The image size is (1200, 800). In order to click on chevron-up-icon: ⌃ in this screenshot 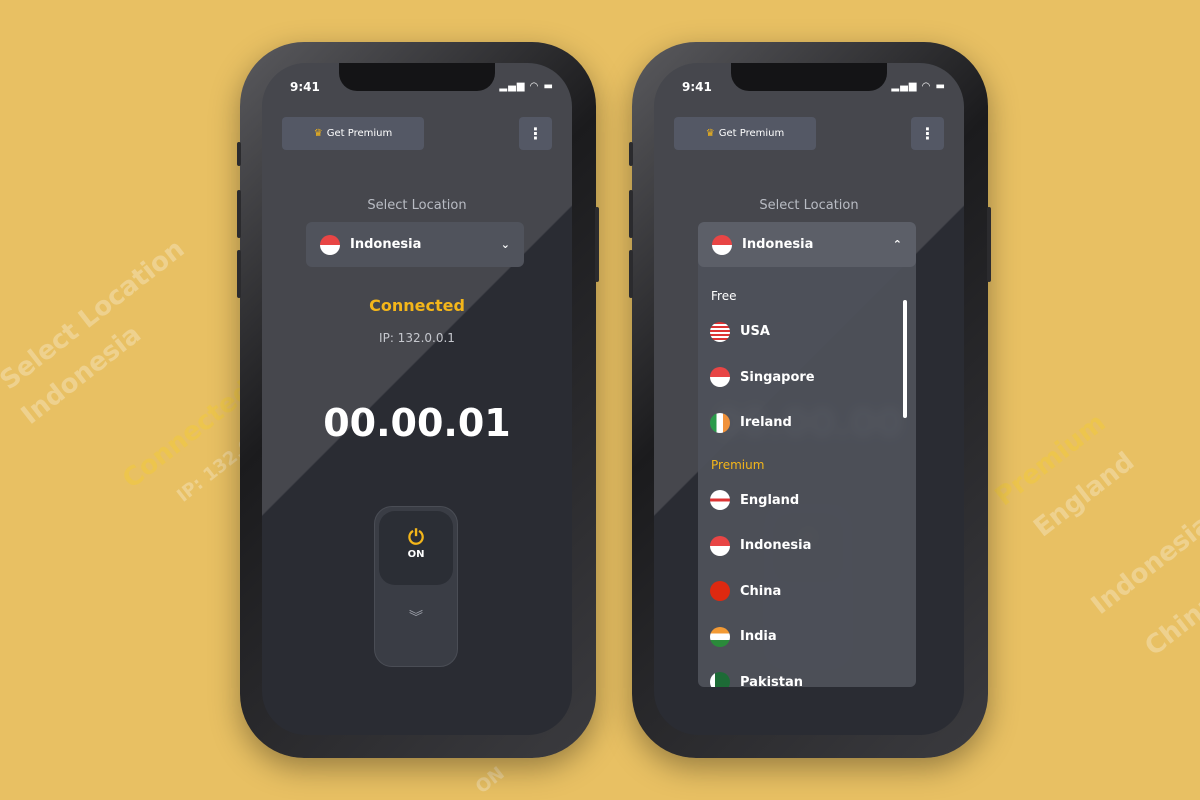, I will do `click(897, 244)`.